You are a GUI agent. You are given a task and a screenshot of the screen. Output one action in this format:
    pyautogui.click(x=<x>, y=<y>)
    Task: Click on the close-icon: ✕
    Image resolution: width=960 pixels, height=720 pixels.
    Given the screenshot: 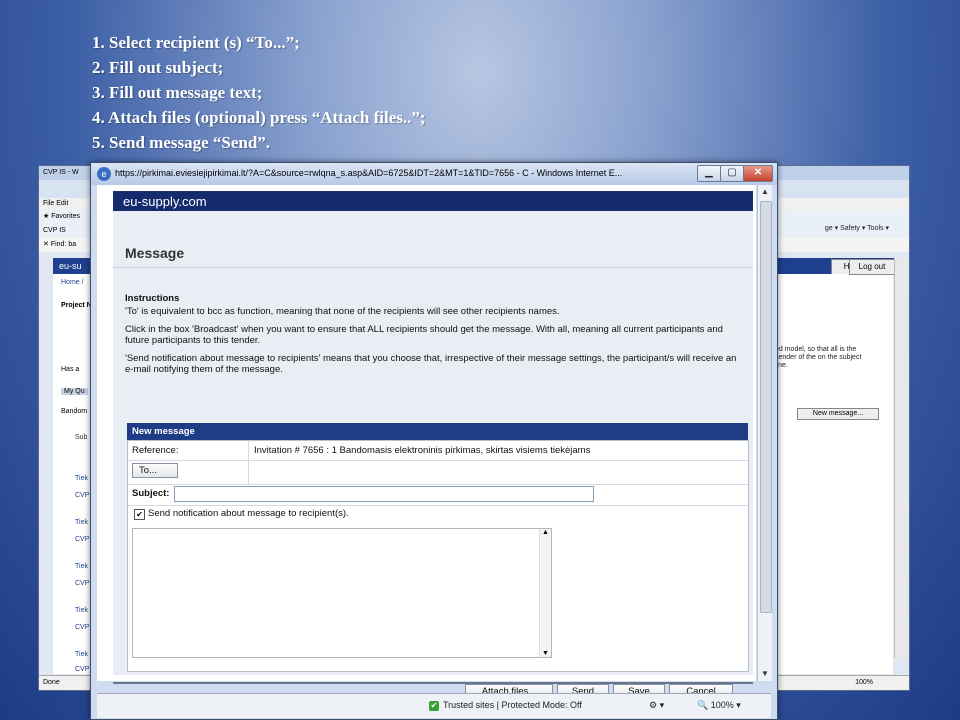 What is the action you would take?
    pyautogui.click(x=47, y=244)
    